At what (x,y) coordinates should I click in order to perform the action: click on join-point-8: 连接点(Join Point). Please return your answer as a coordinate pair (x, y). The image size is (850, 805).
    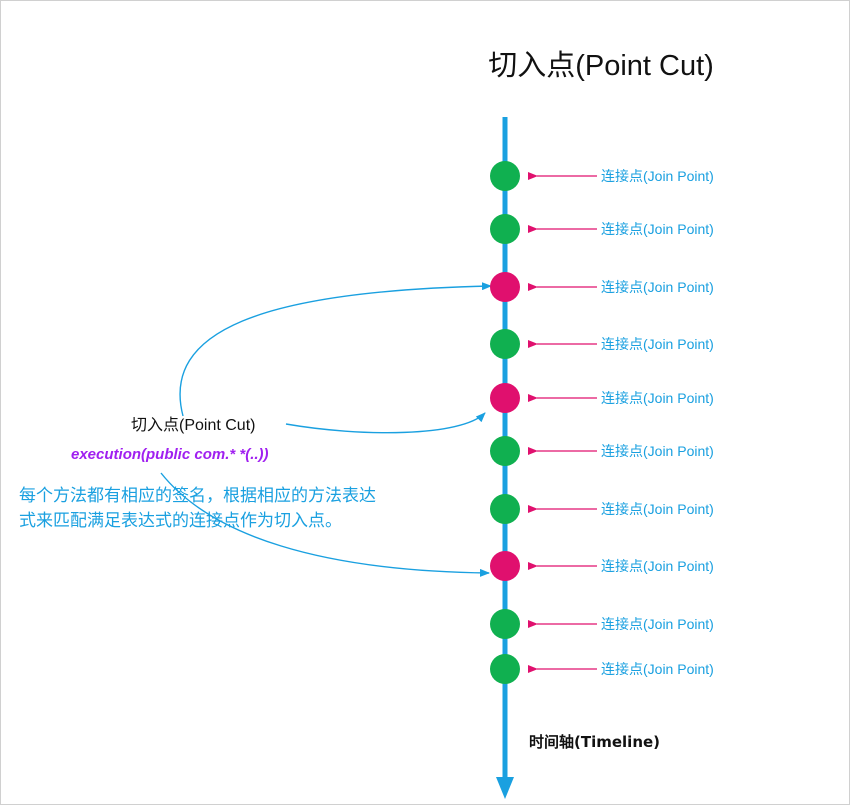
    Looking at the image, I should click on (602, 566).